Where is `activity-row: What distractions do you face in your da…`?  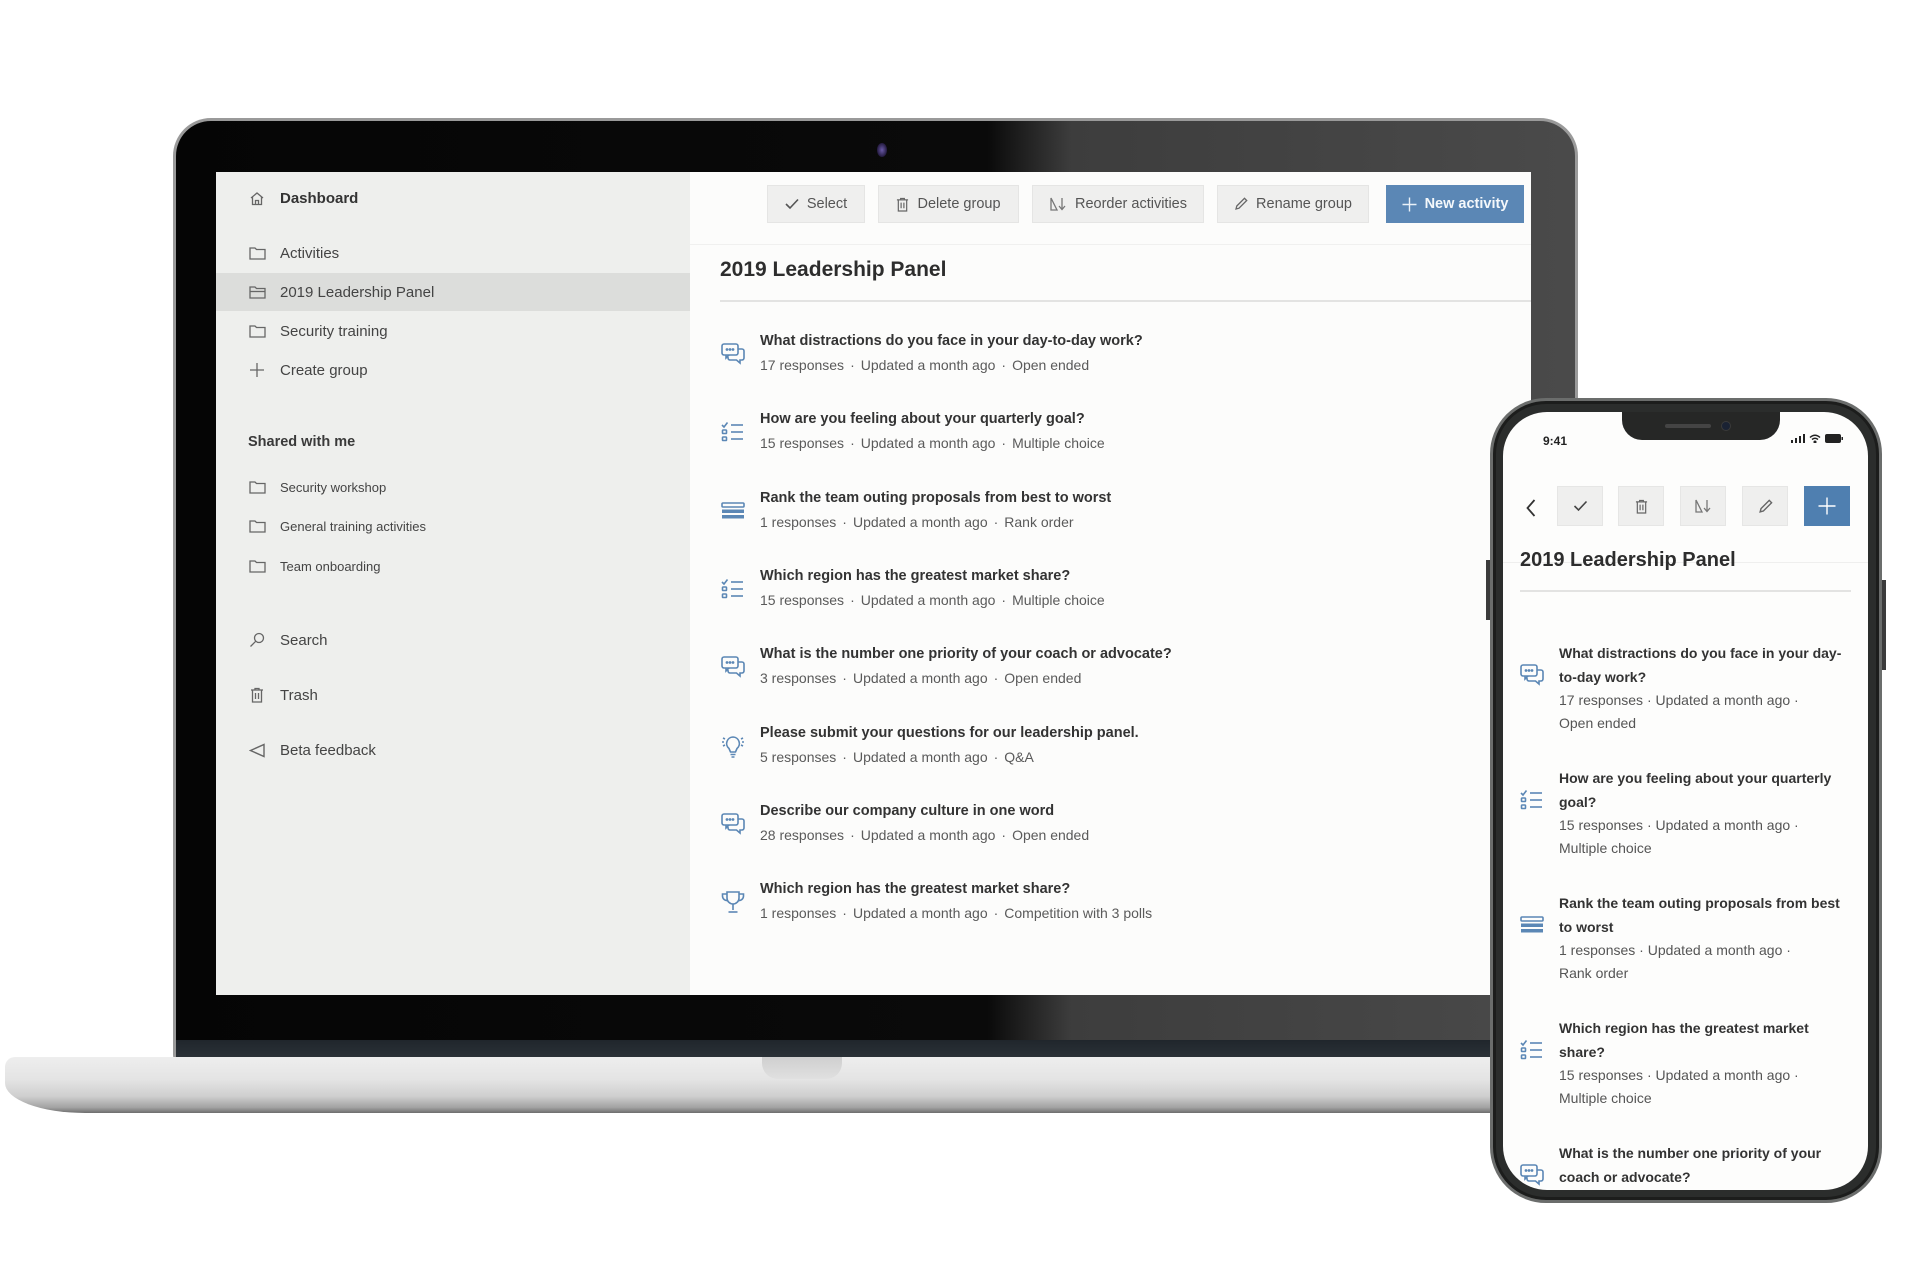 activity-row: What distractions do you face in your da… is located at coordinates (1125, 363).